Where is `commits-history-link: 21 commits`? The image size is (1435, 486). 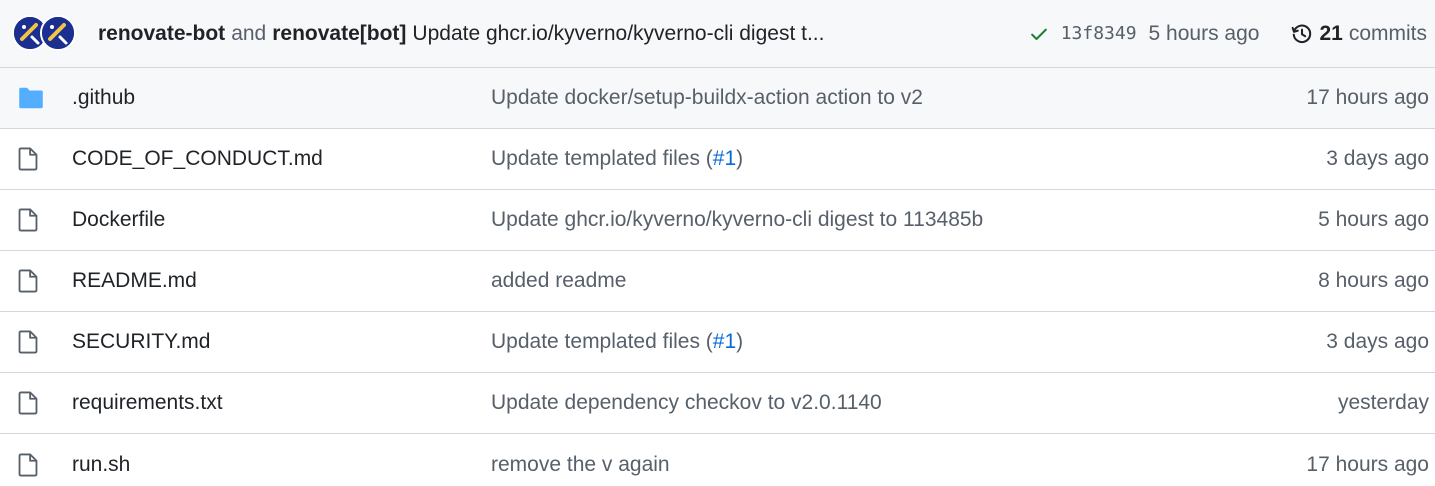
commits-history-link: 21 commits is located at coordinates (1359, 34).